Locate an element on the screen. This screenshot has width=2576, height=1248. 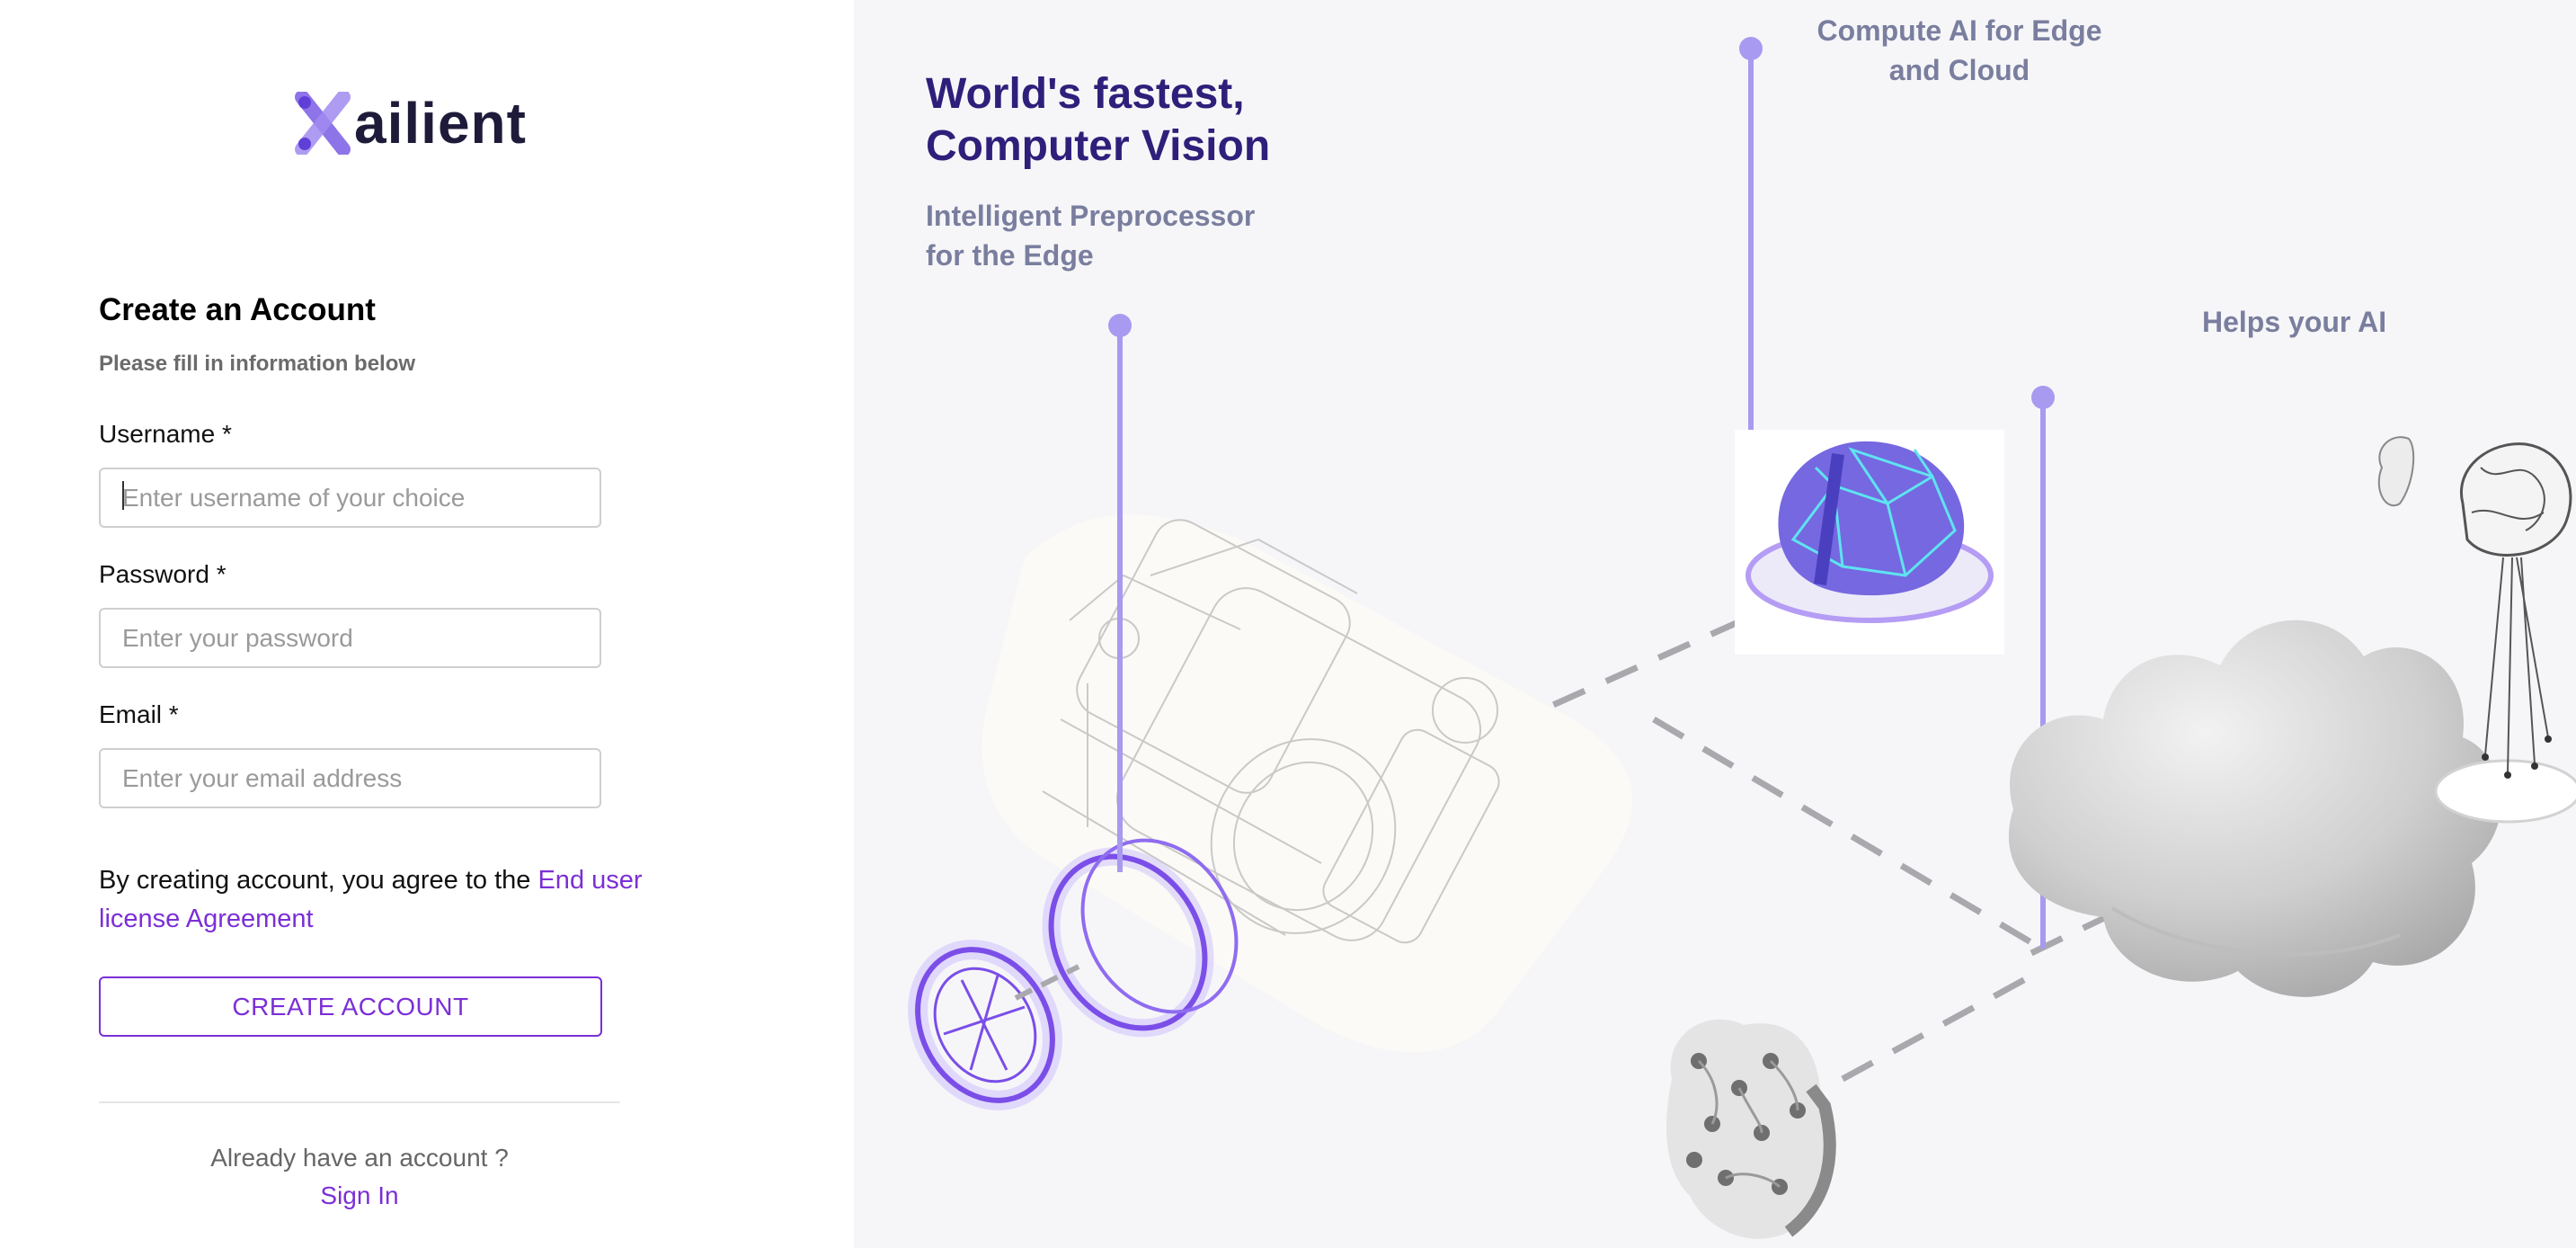
divider is located at coordinates (359, 1102).